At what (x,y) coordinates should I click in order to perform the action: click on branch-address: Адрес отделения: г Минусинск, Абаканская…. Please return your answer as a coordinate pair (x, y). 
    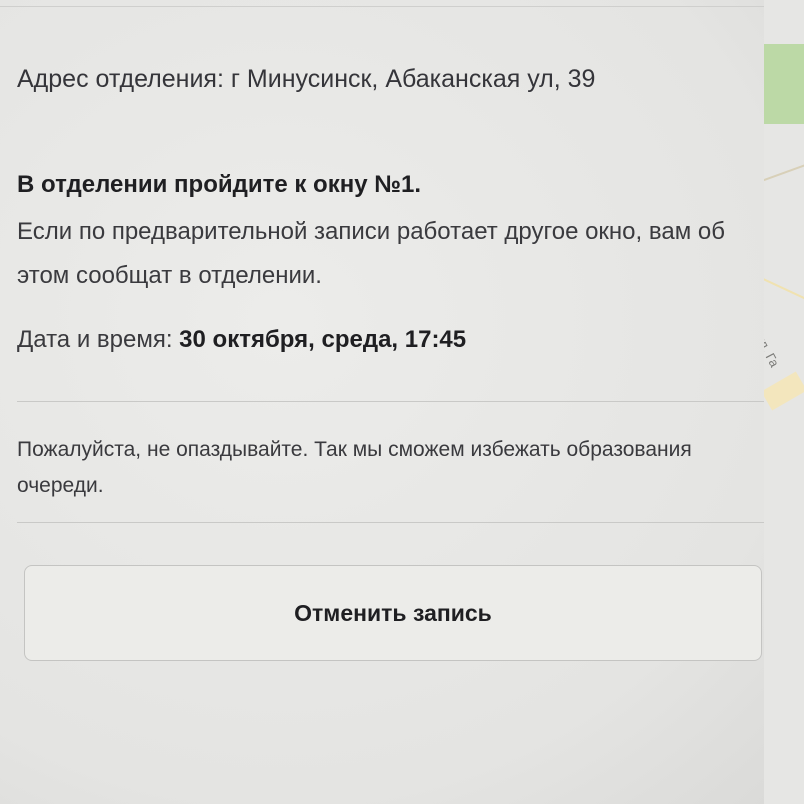
    Looking at the image, I should click on (306, 79).